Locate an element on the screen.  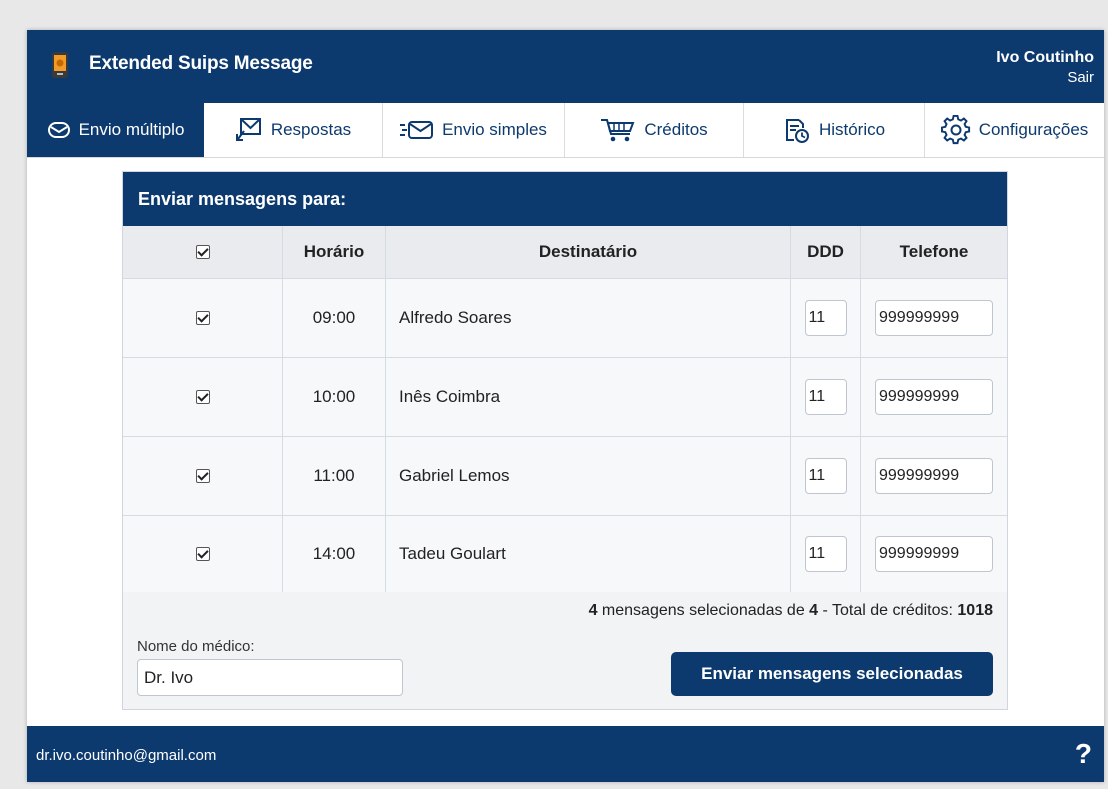
row-recipient: Alfredo Soares is located at coordinates (588, 318).